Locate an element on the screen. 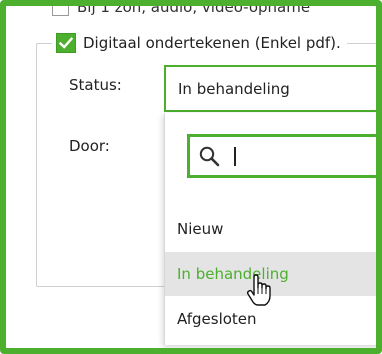 This screenshot has width=382, height=354. option-label: Nieuw is located at coordinates (200, 229).